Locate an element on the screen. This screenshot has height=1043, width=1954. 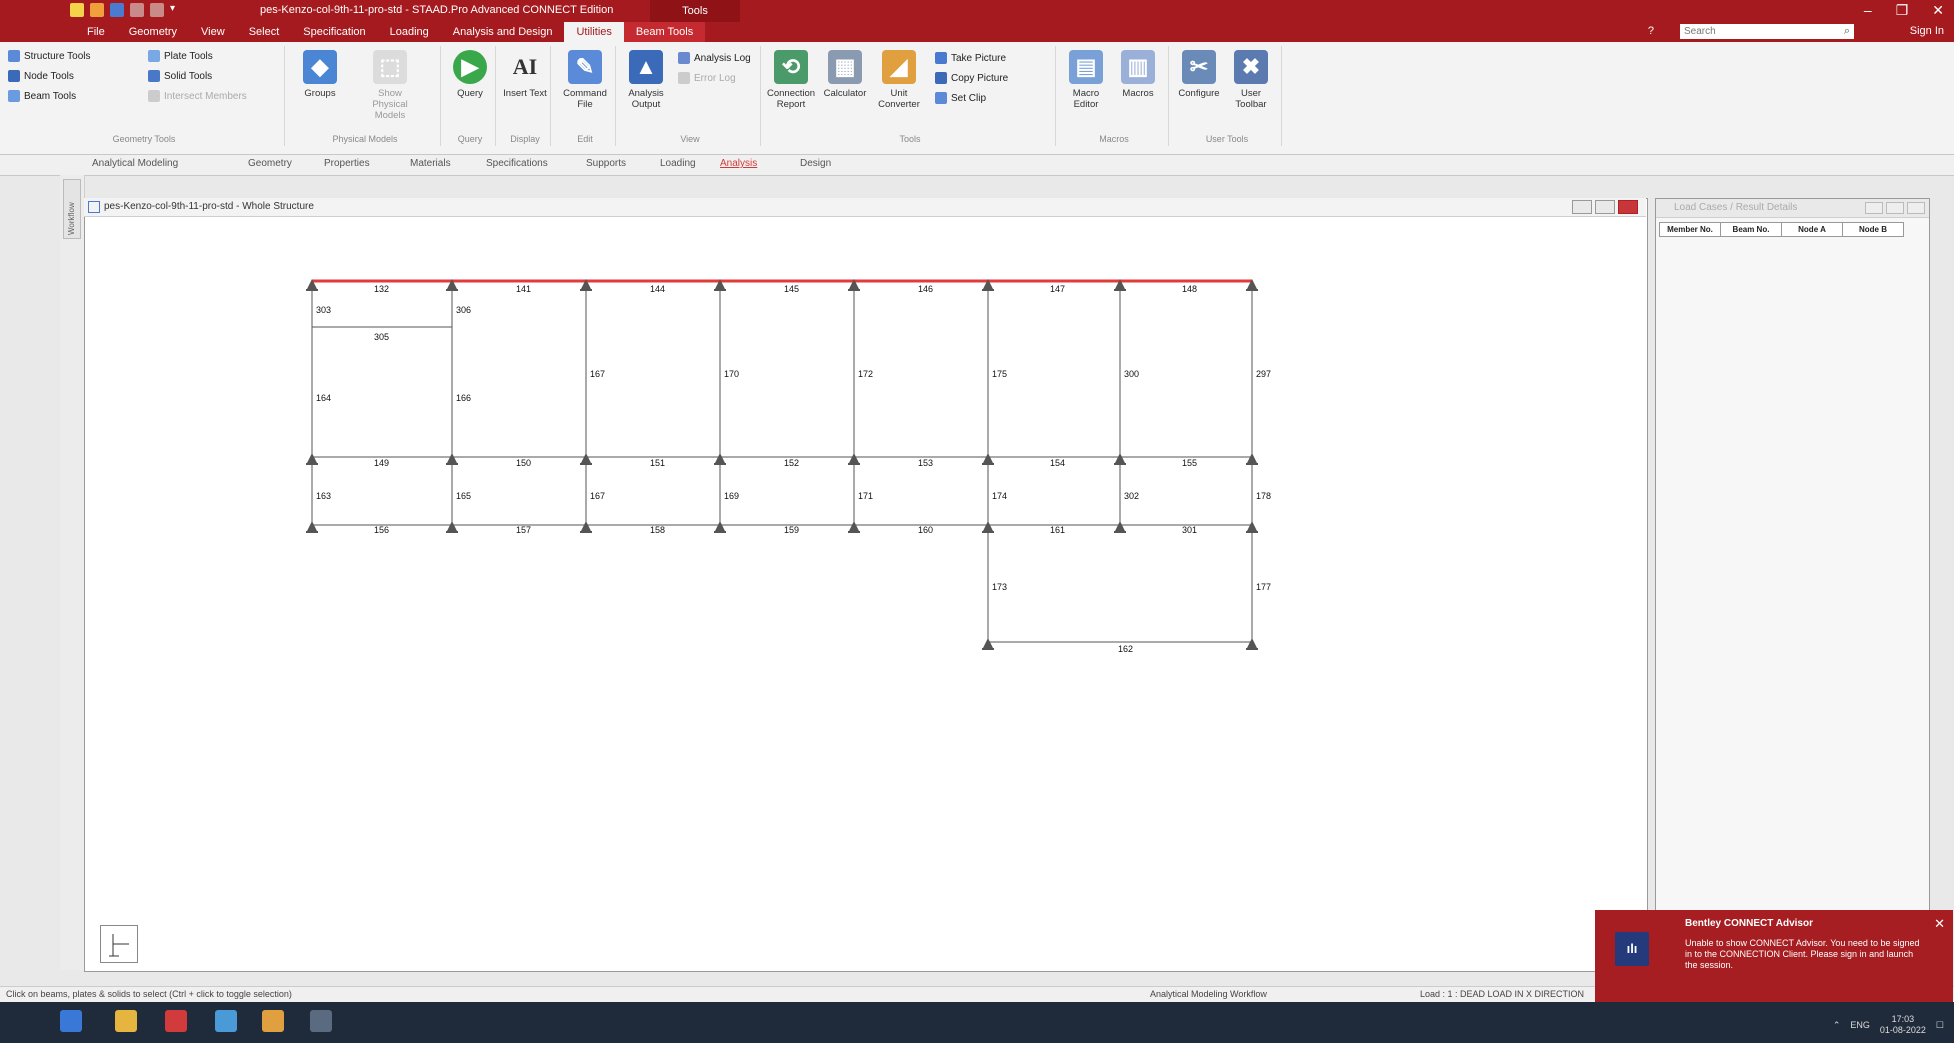
set-clip-button: Set Clip is located at coordinates (993, 98).